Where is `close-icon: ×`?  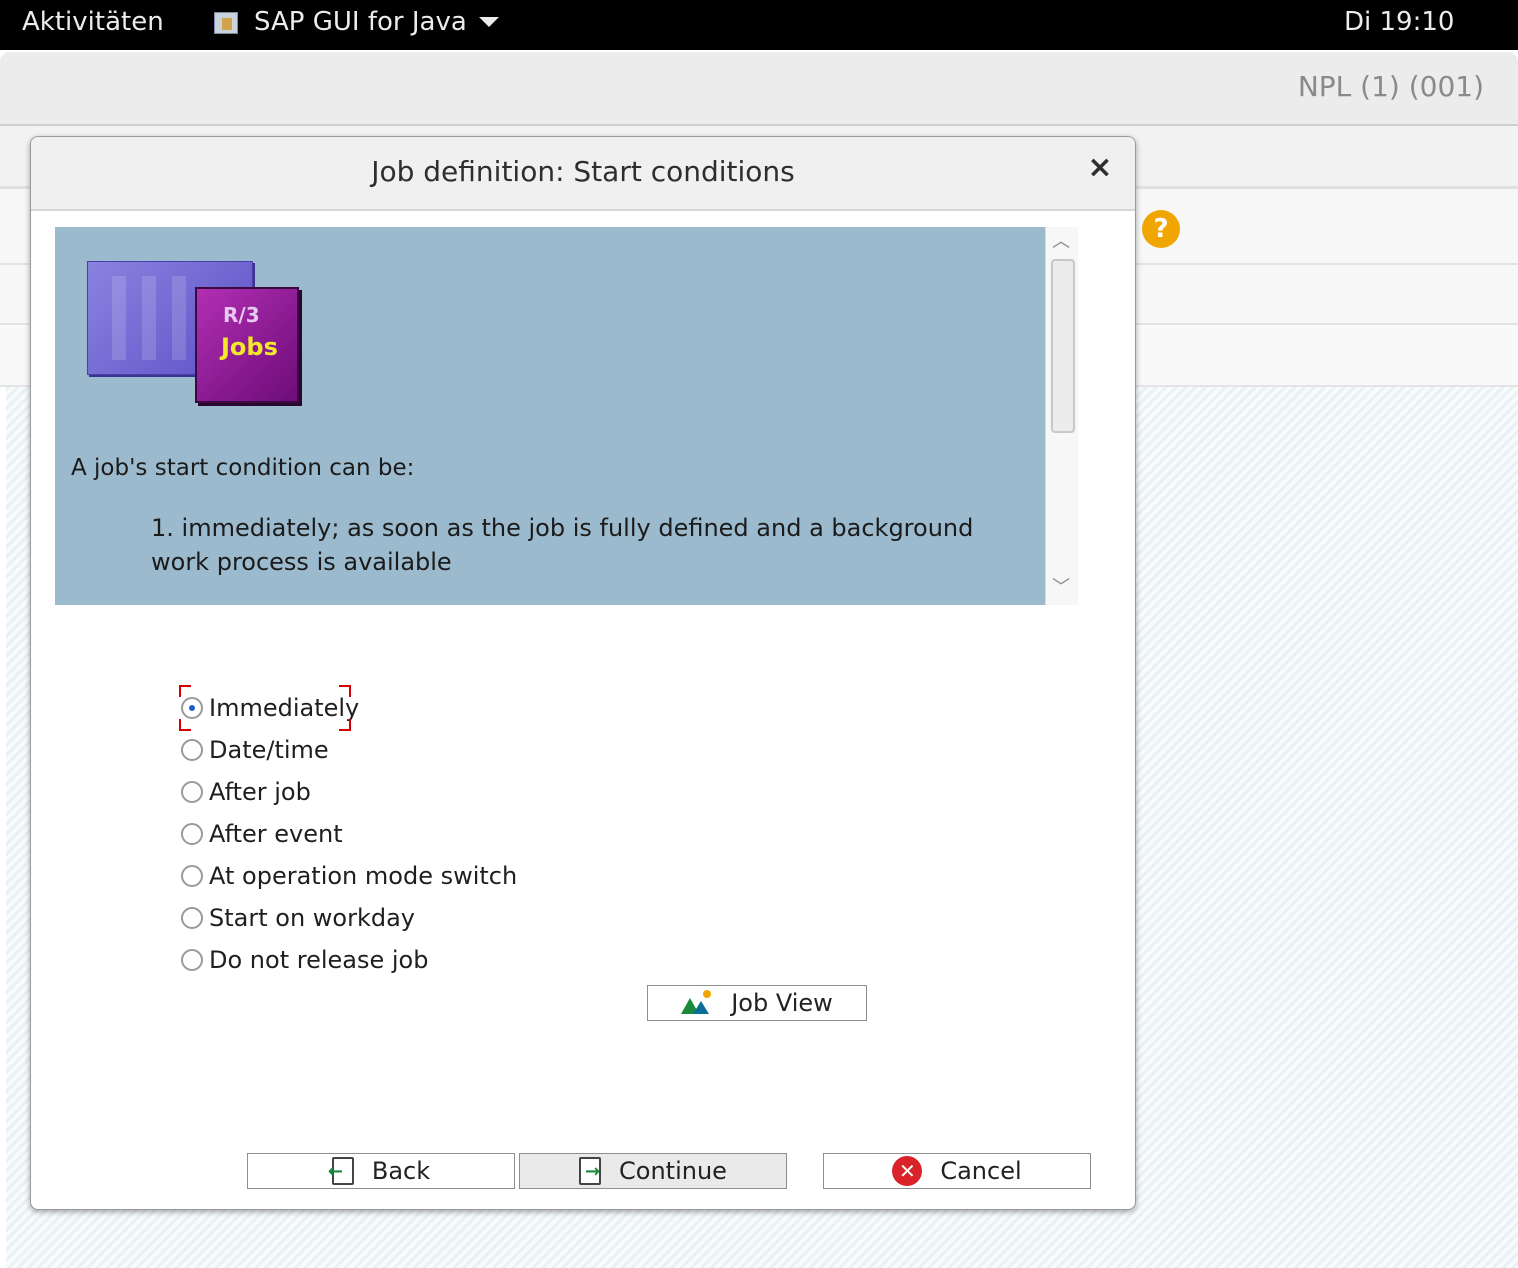
close-icon: × is located at coordinates (1100, 168).